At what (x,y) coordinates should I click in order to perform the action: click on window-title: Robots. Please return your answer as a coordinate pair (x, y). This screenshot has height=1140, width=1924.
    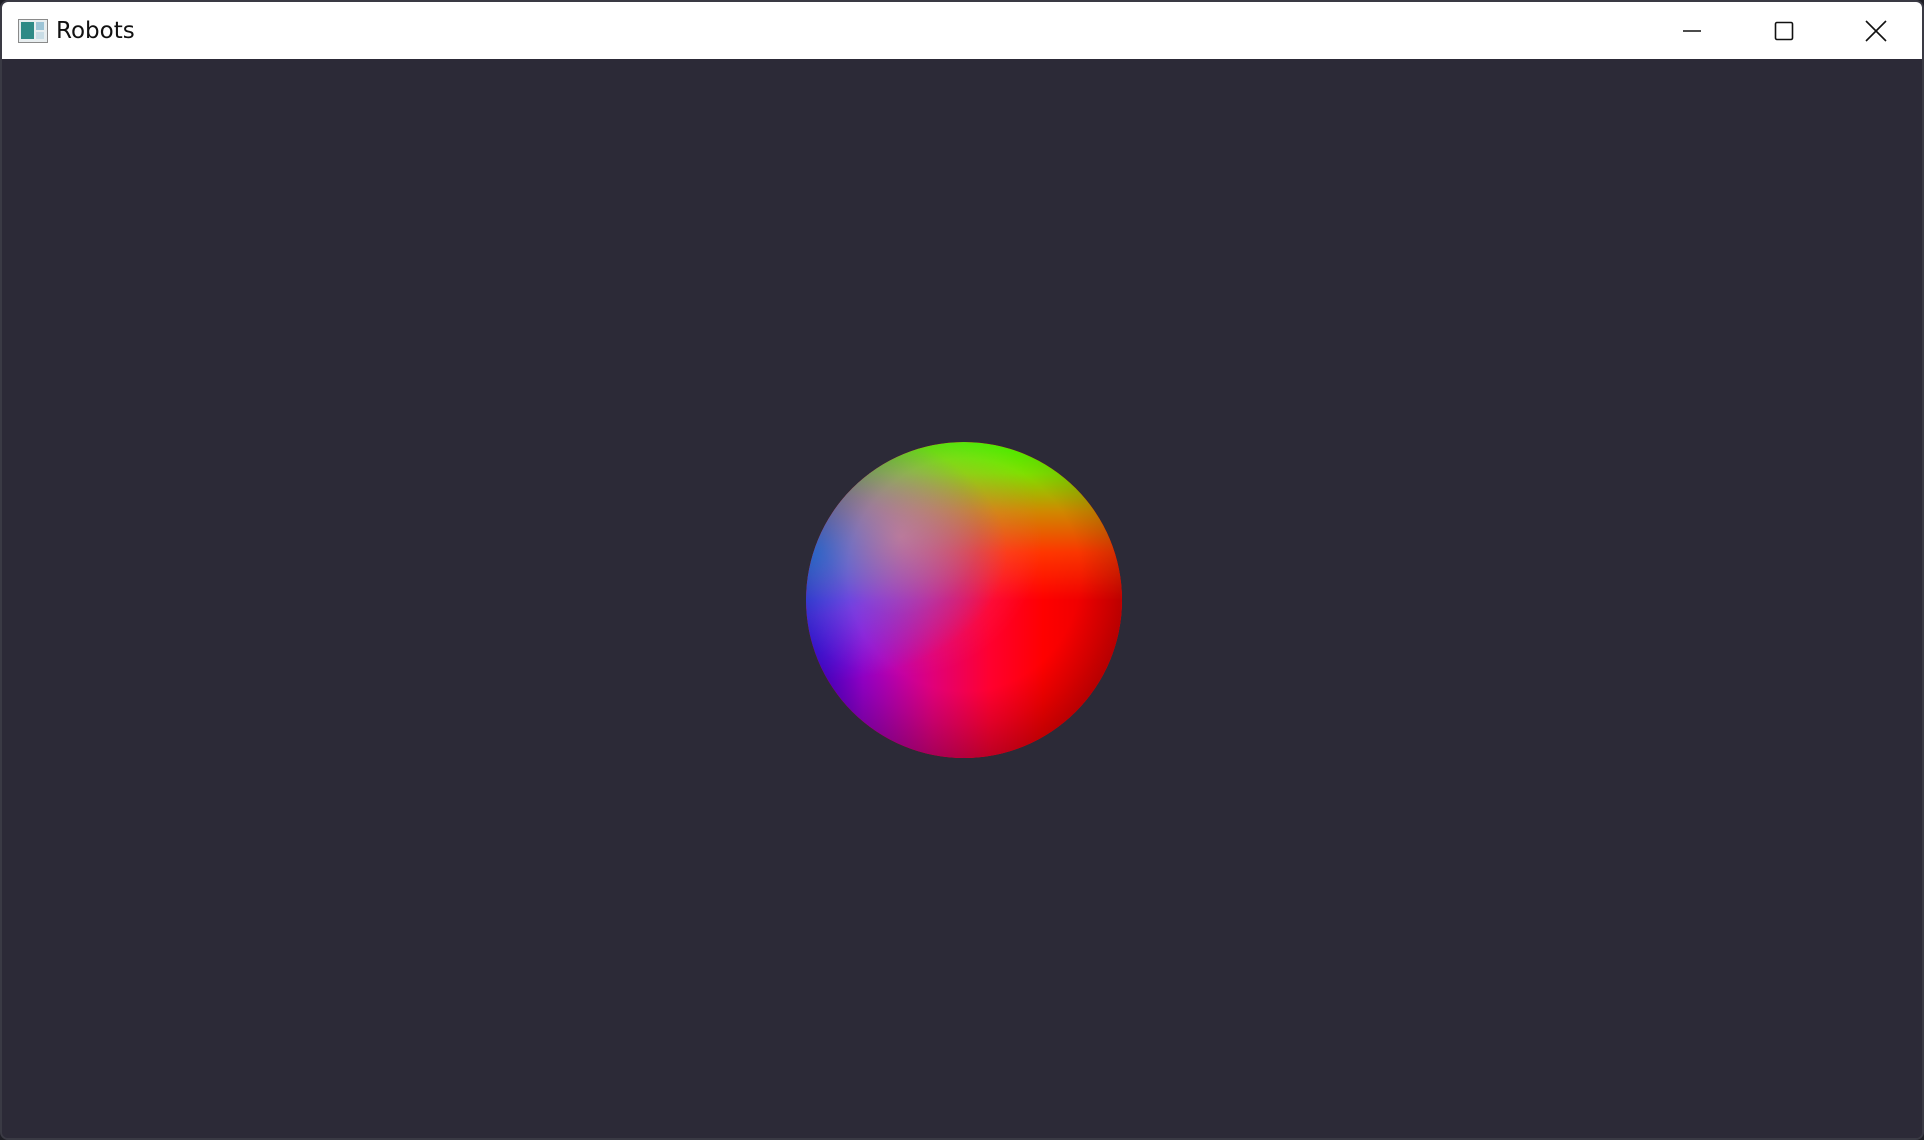
    Looking at the image, I should click on (95, 30).